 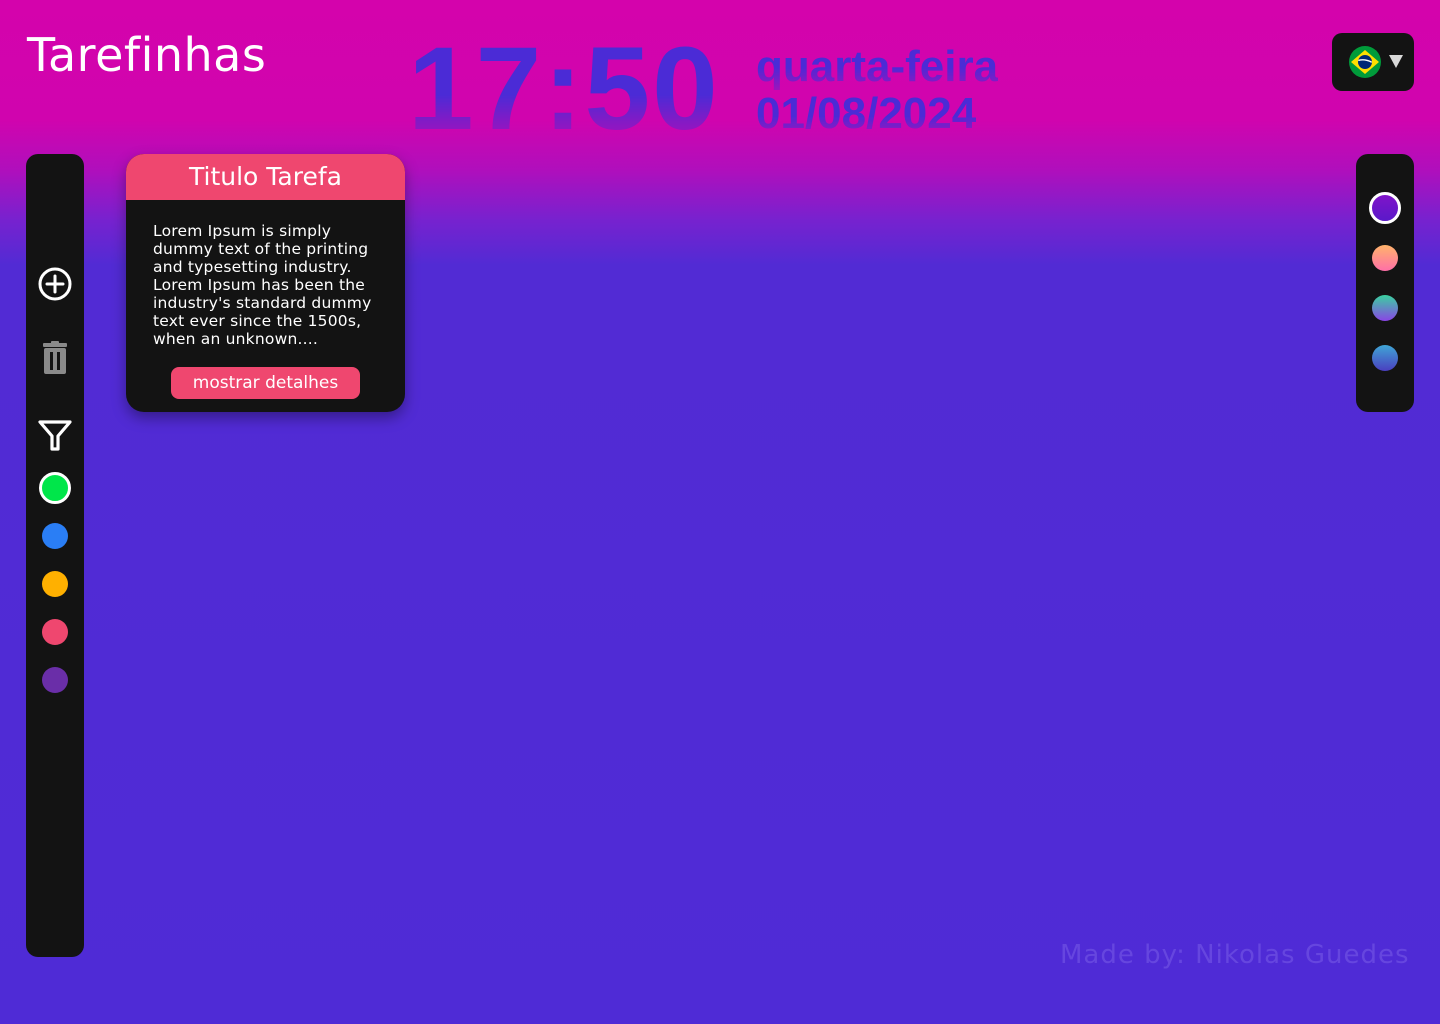 I want to click on clock-display: 17:50 quarta-feira 01/08/2024, so click(x=738, y=75).